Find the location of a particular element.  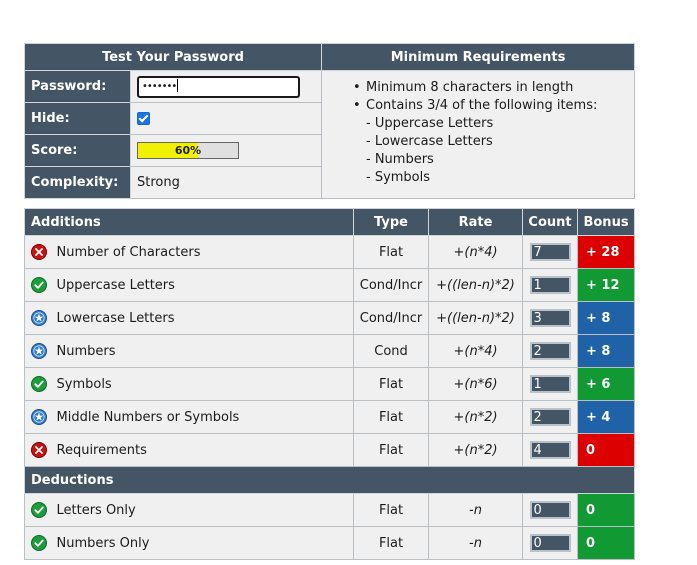

count-field: 7 is located at coordinates (550, 252).